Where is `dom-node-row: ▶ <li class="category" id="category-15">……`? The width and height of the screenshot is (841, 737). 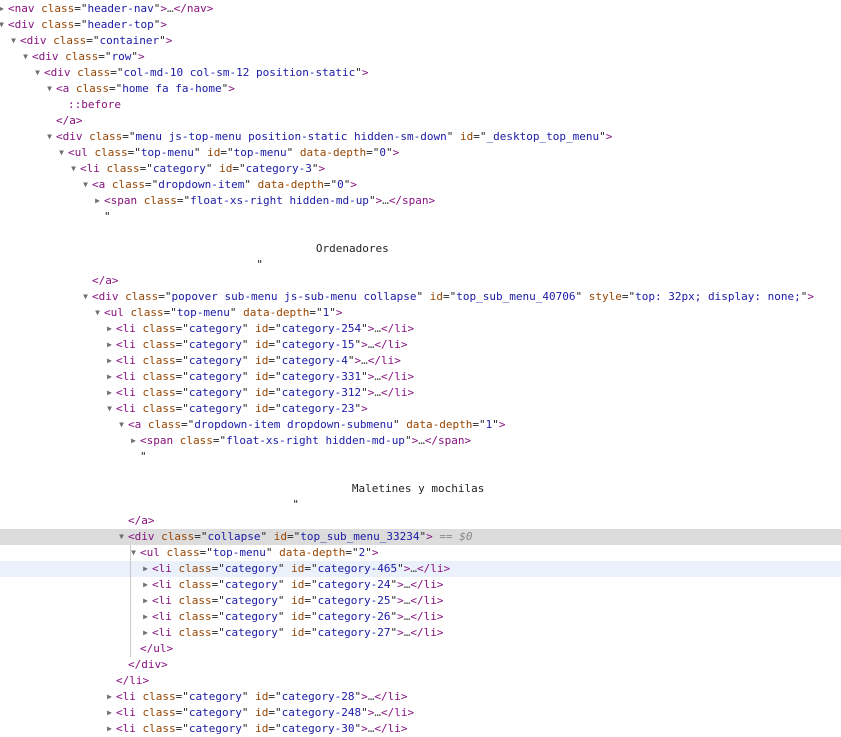
dom-node-row: ▶ <li class="category" id="category-15">…… is located at coordinates (420, 345).